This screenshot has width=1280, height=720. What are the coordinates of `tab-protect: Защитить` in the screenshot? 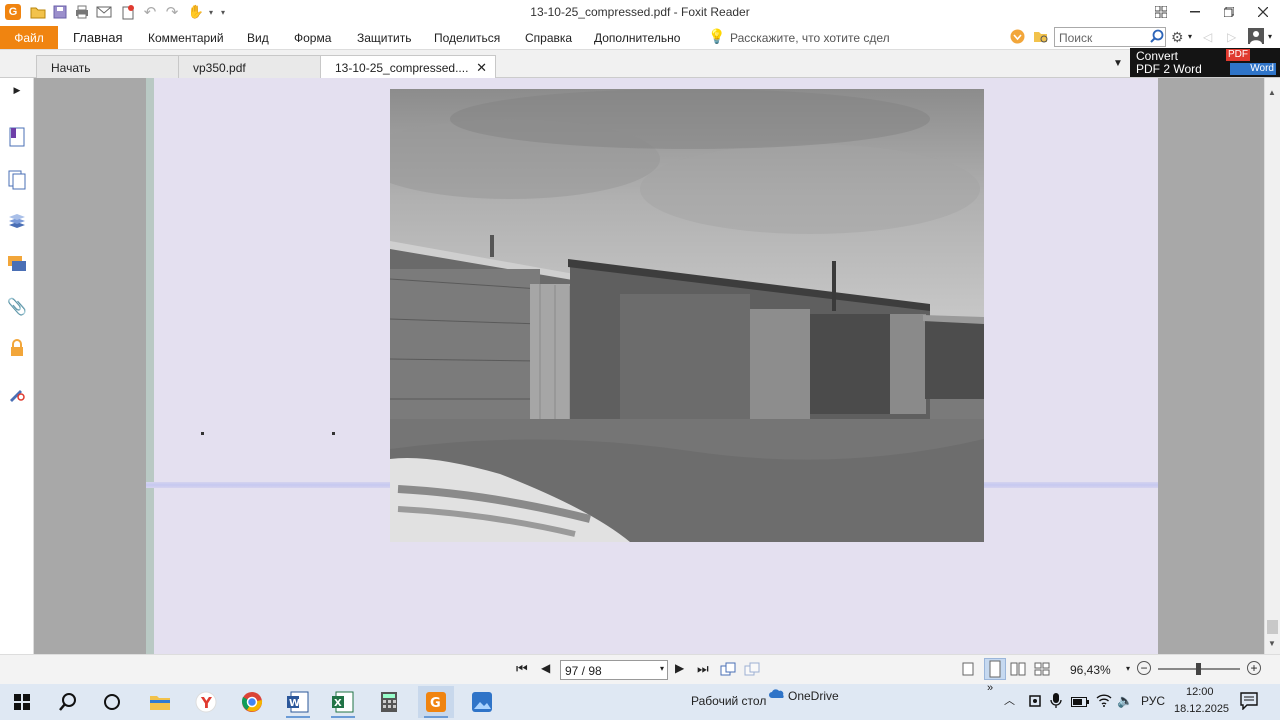 It's located at (384, 38).